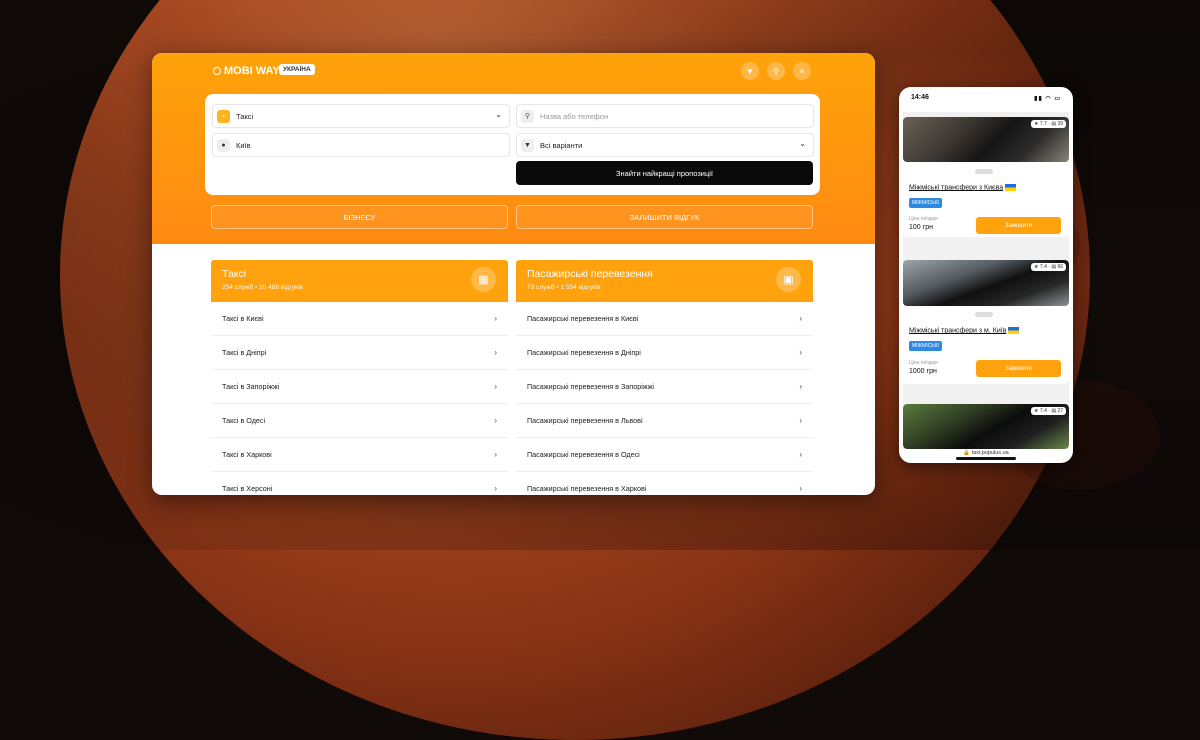 The image size is (1200, 740). Describe the element at coordinates (361, 145) in the screenshot. I see `city-input: ● Київ` at that location.